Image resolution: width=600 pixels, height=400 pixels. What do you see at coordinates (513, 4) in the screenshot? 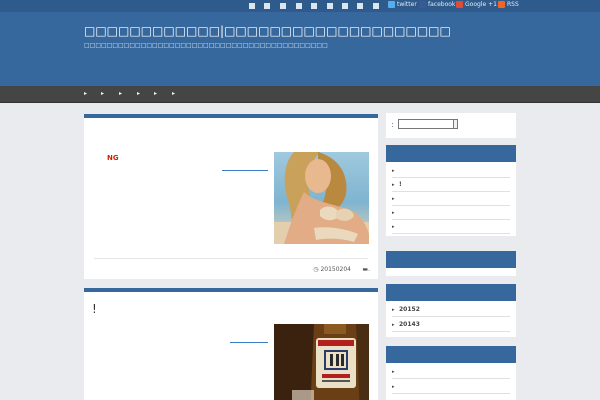
I see `rss-label: RSS` at bounding box center [513, 4].